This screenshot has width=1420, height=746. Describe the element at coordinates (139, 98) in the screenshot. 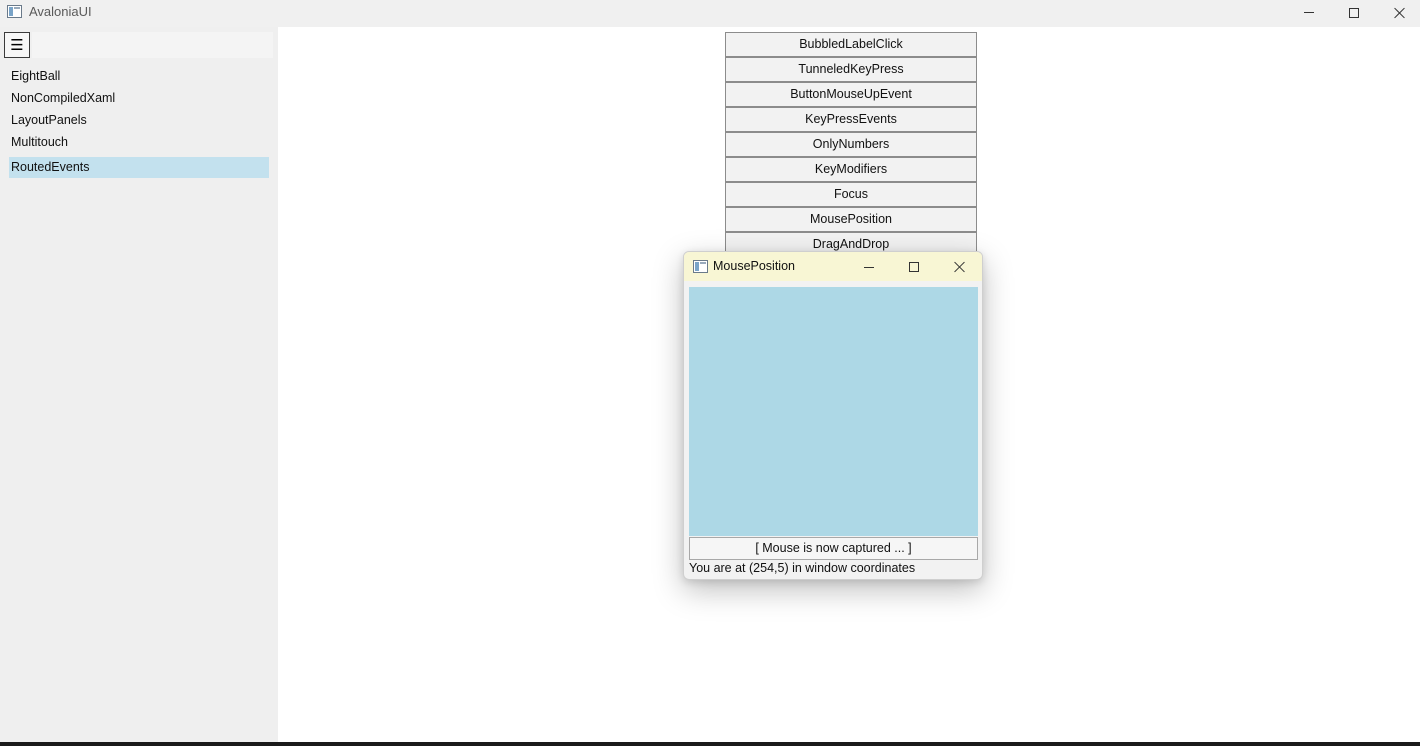

I see `sidebar-item-noncompiledxaml: NonCompiledXaml` at that location.